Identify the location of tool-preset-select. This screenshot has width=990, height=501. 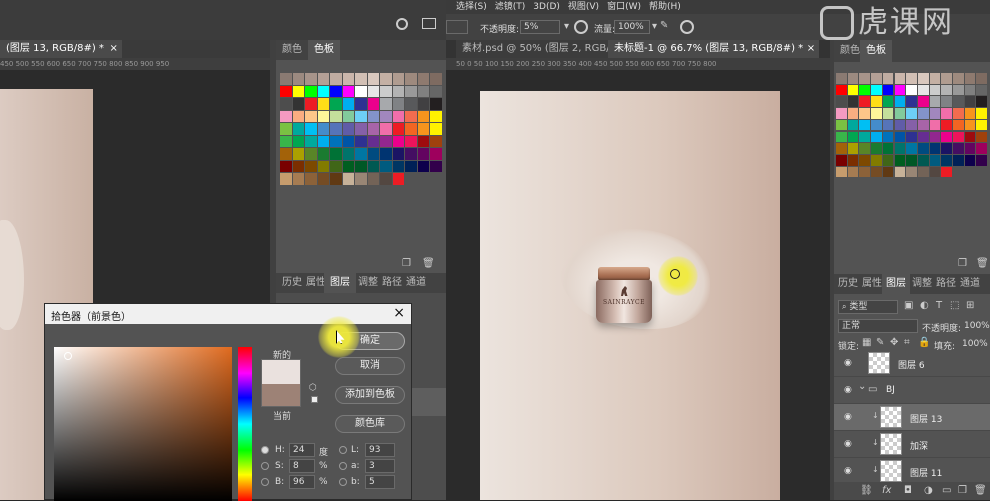
(457, 27).